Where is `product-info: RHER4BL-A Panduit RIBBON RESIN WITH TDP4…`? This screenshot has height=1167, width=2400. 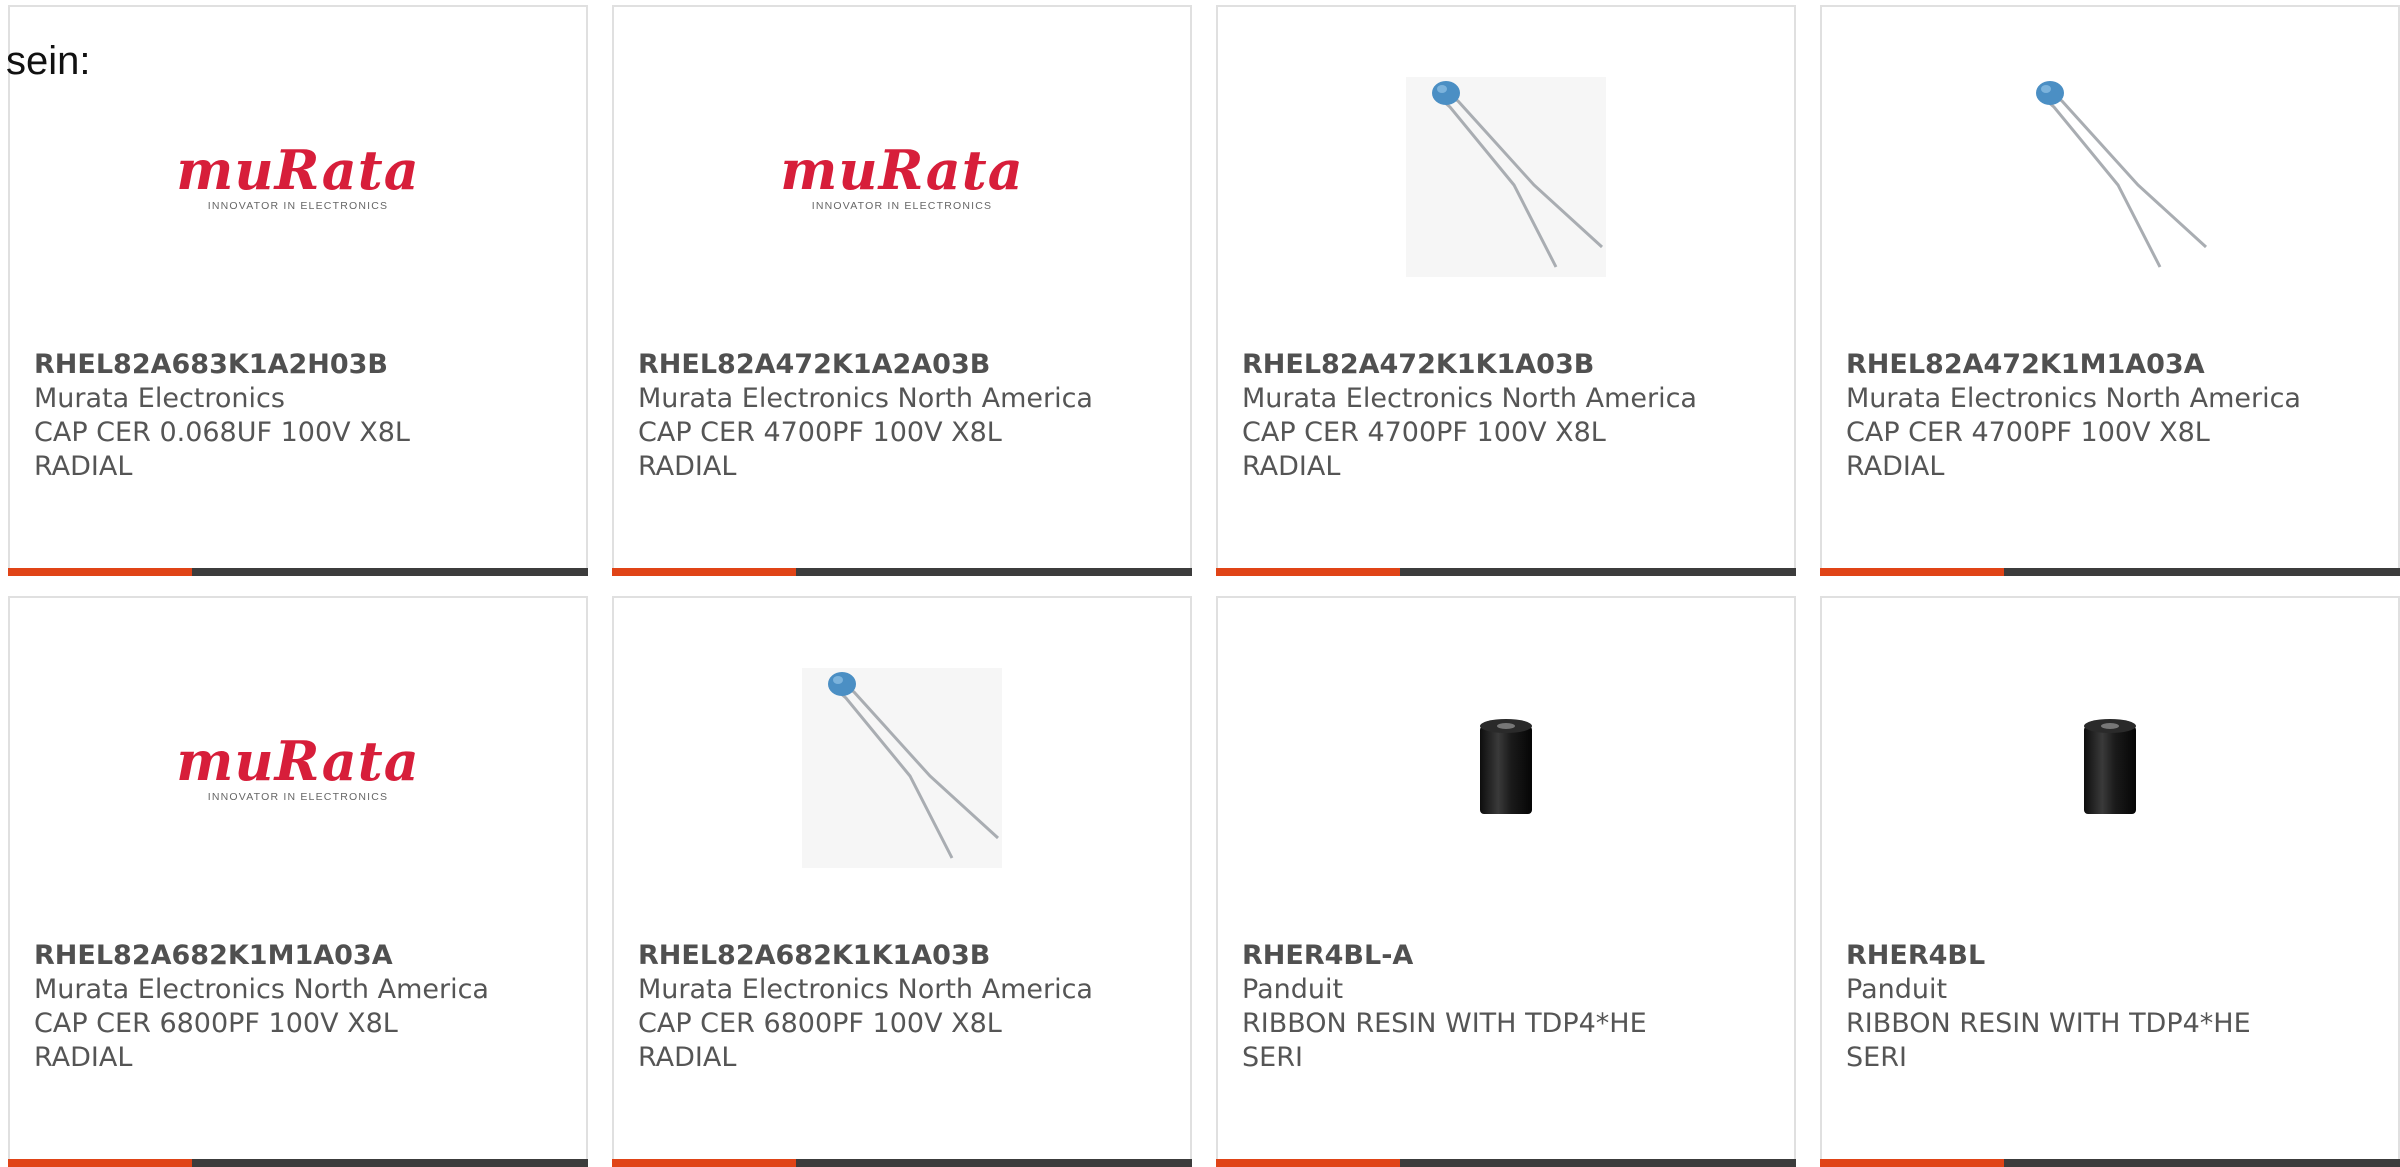 product-info: RHER4BL-A Panduit RIBBON RESIN WITH TDP4… is located at coordinates (1513, 1007).